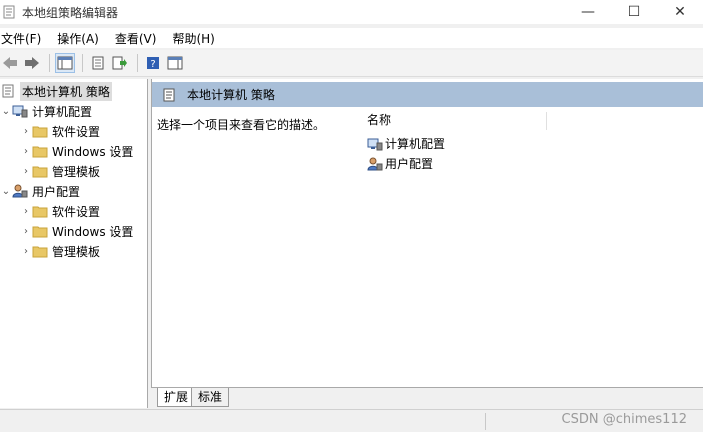  I want to click on menu-help: 帮助(H), so click(197, 38).